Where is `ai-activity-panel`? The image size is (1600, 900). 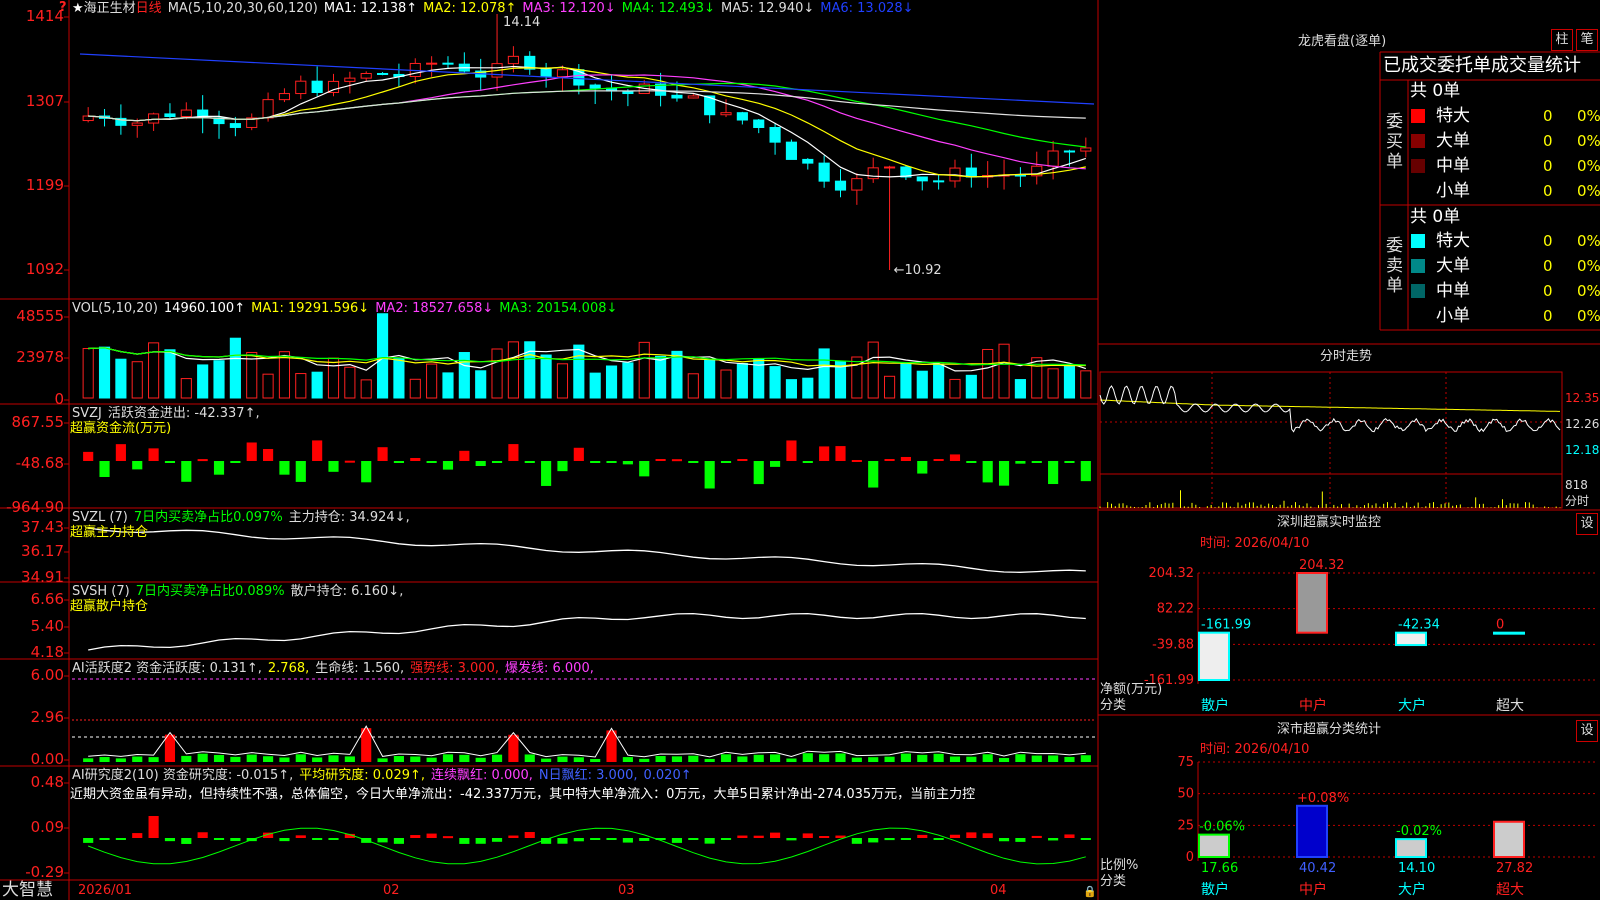 ai-activity-panel is located at coordinates (584, 720).